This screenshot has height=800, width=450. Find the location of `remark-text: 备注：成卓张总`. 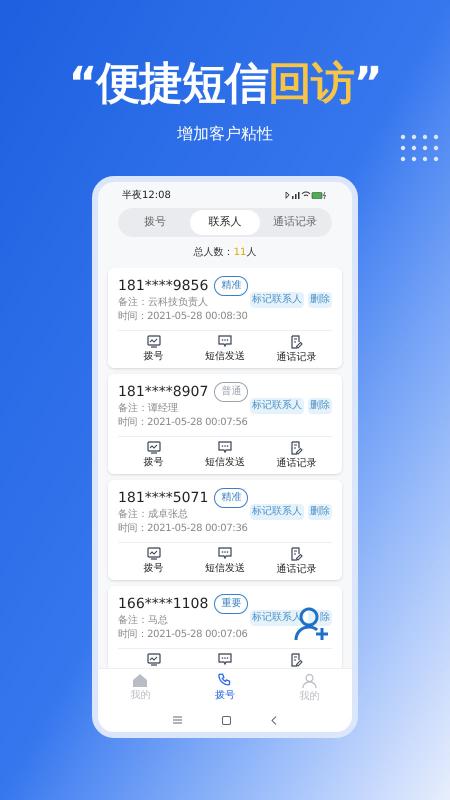

remark-text: 备注：成卓张总 is located at coordinates (153, 515).